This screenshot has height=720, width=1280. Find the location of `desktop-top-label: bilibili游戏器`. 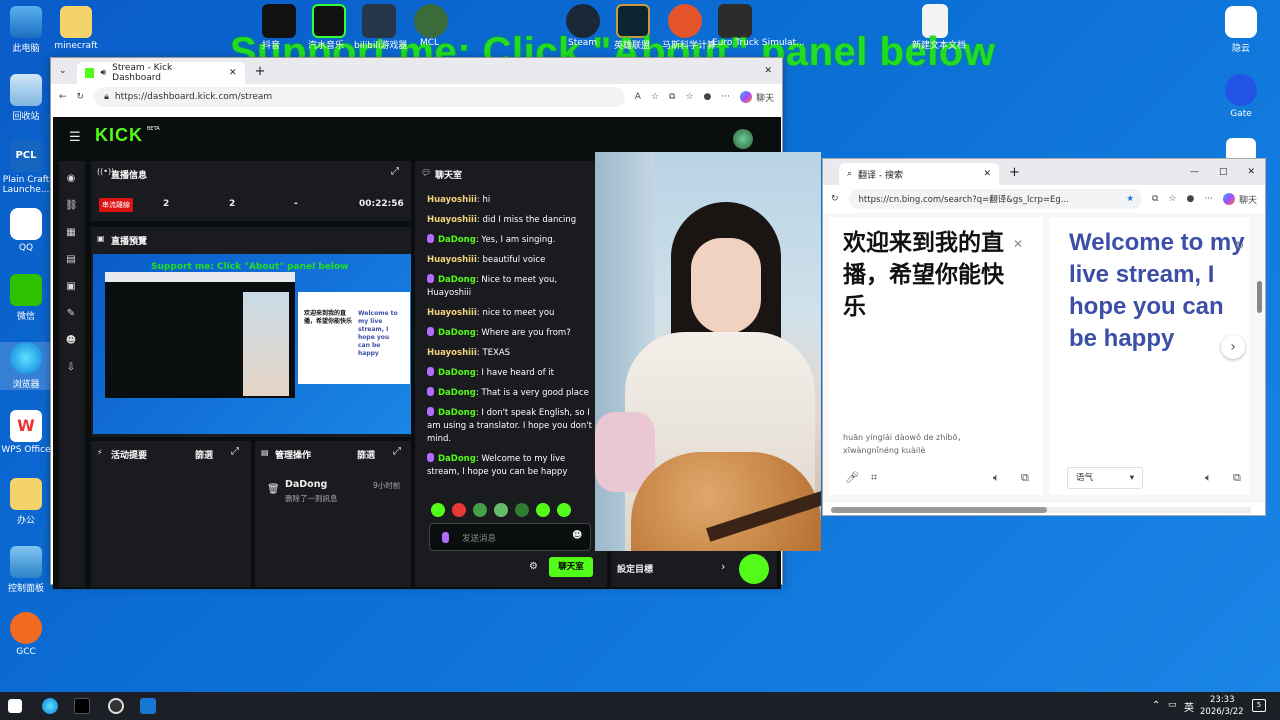

desktop-top-label: bilibili游戏器 is located at coordinates (380, 44).